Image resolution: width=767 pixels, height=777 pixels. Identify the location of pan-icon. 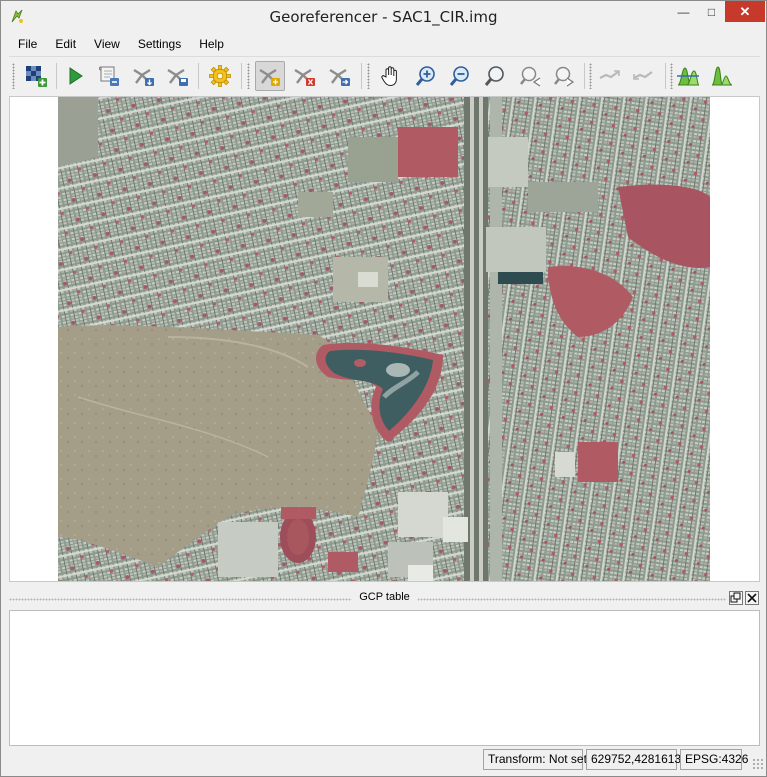
(389, 76).